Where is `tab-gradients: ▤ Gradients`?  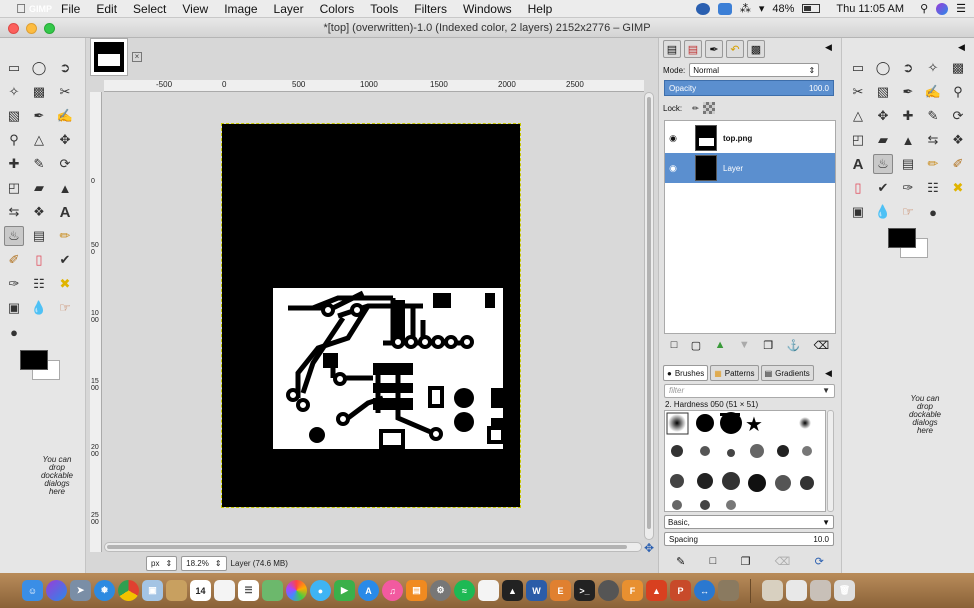 tab-gradients: ▤ Gradients is located at coordinates (787, 373).